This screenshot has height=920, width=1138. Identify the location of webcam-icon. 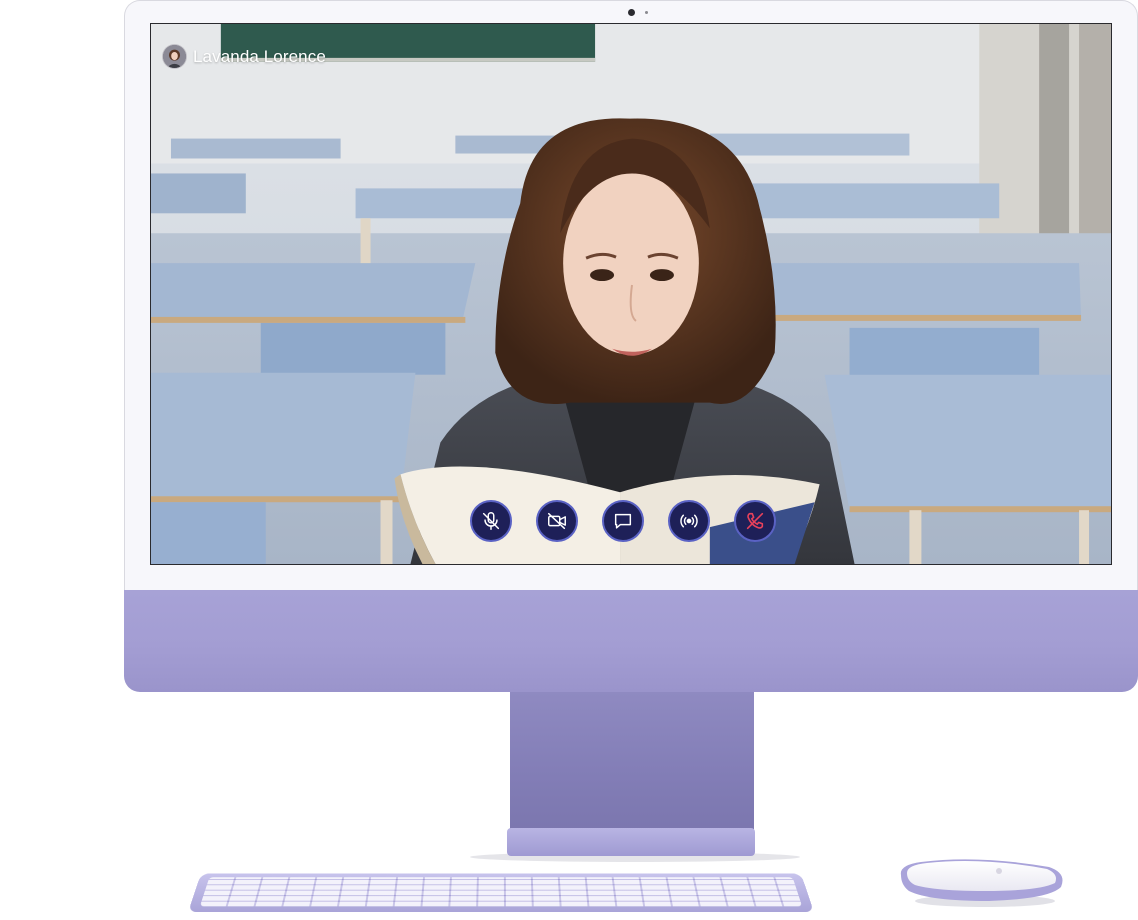
(631, 12).